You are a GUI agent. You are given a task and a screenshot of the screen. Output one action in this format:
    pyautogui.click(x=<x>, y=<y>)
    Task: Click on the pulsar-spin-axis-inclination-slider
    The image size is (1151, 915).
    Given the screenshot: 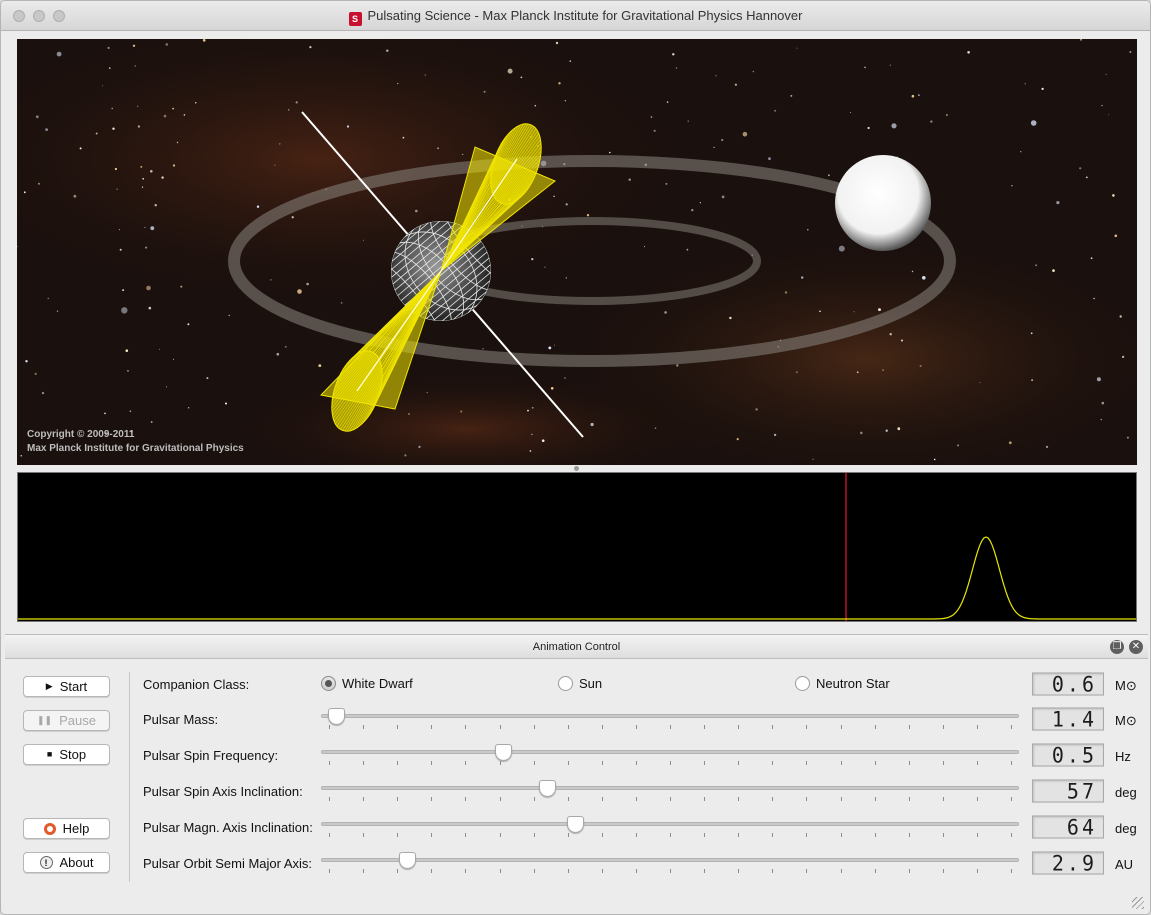 What is the action you would take?
    pyautogui.click(x=670, y=791)
    